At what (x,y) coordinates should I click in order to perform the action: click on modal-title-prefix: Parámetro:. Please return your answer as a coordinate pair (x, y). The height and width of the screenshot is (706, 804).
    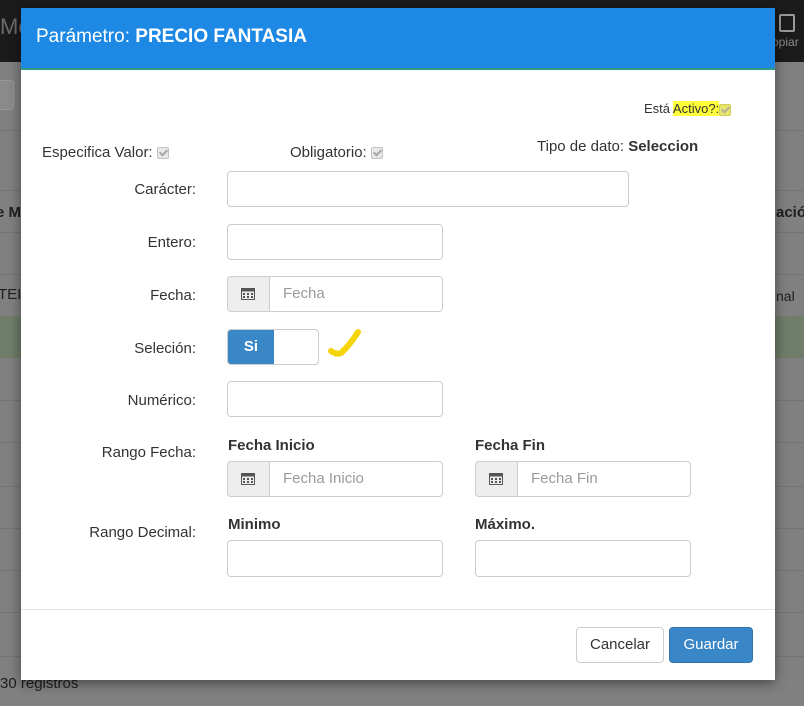
    Looking at the image, I should click on (83, 36).